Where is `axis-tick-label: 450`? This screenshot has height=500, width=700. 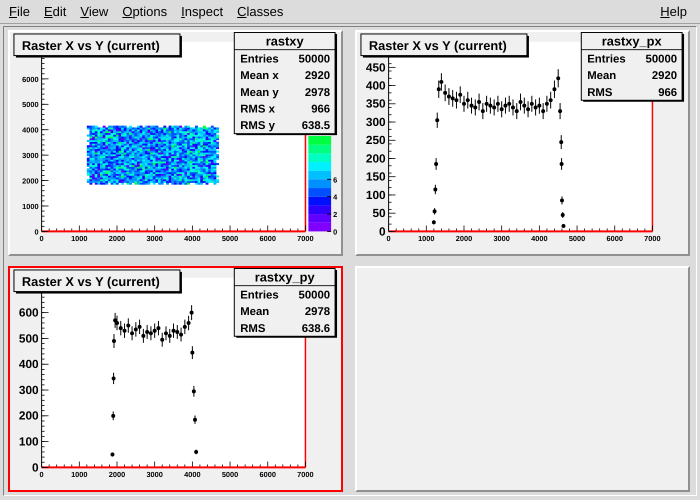 axis-tick-label: 450 is located at coordinates (376, 67).